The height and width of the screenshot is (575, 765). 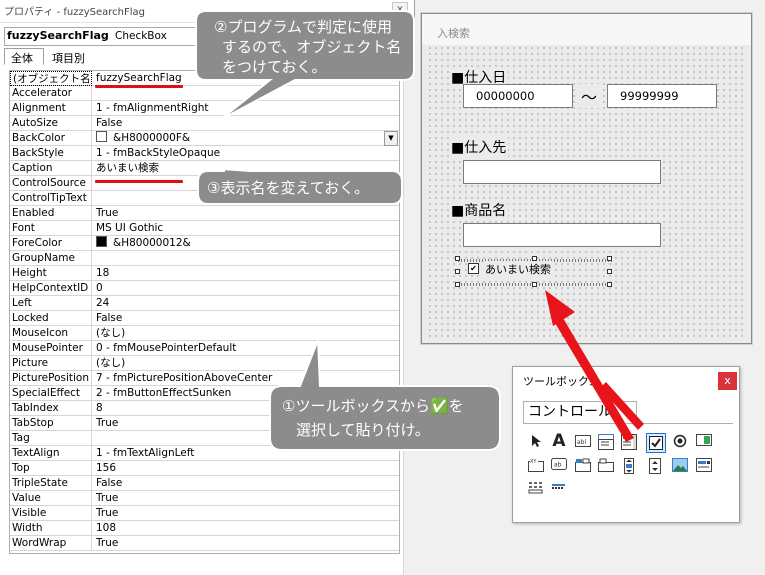 I want to click on property-row: Picture (なし), so click(x=204, y=363).